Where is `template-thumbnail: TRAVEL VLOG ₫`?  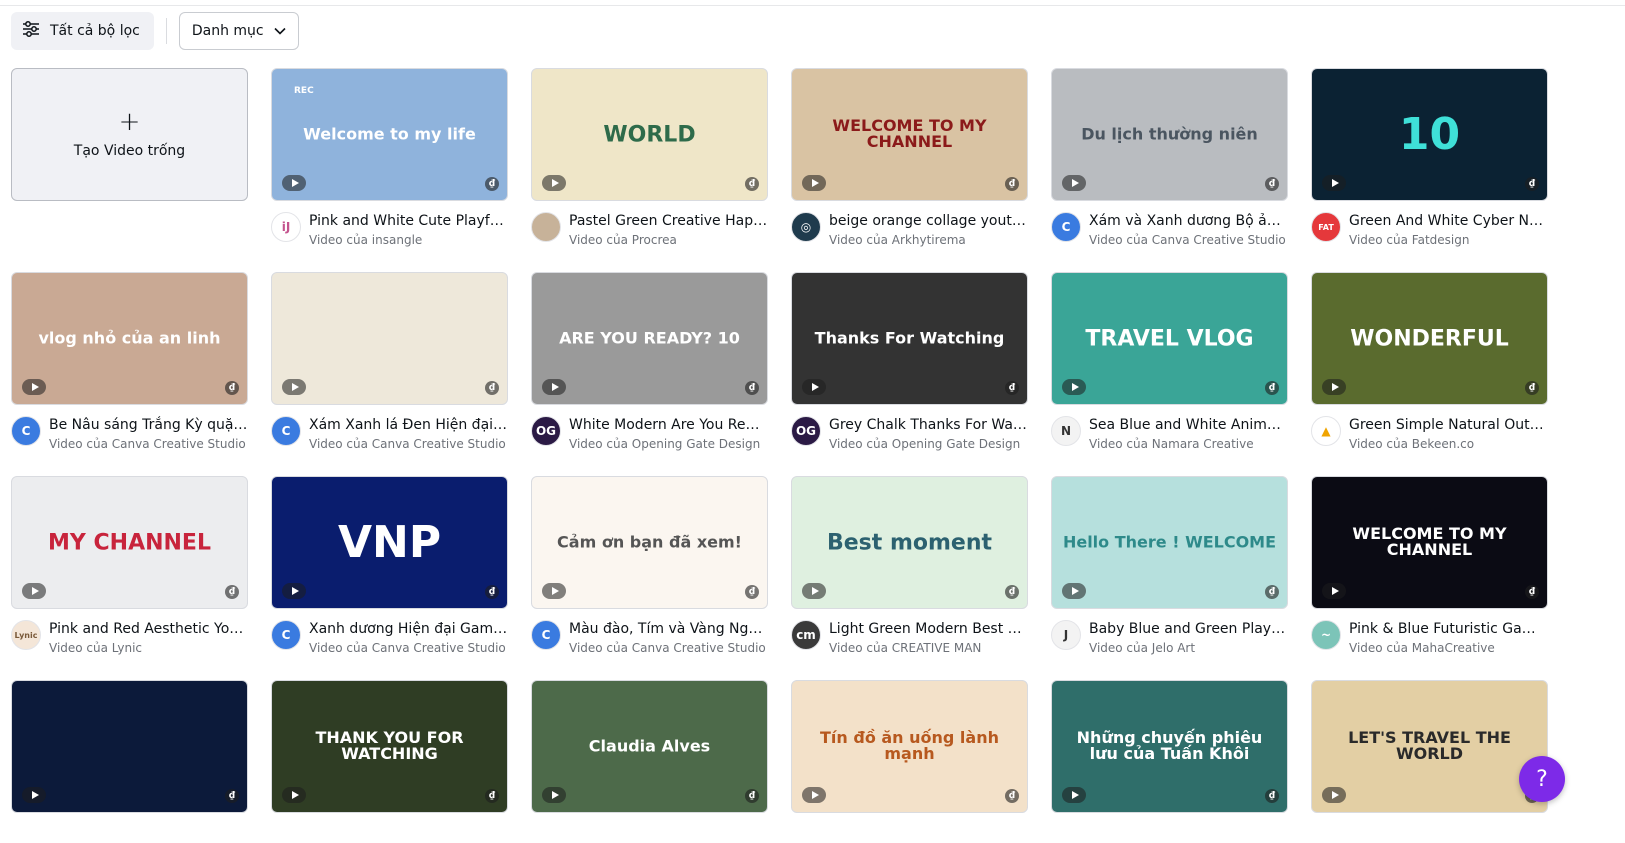
template-thumbnail: TRAVEL VLOG ₫ is located at coordinates (1169, 338).